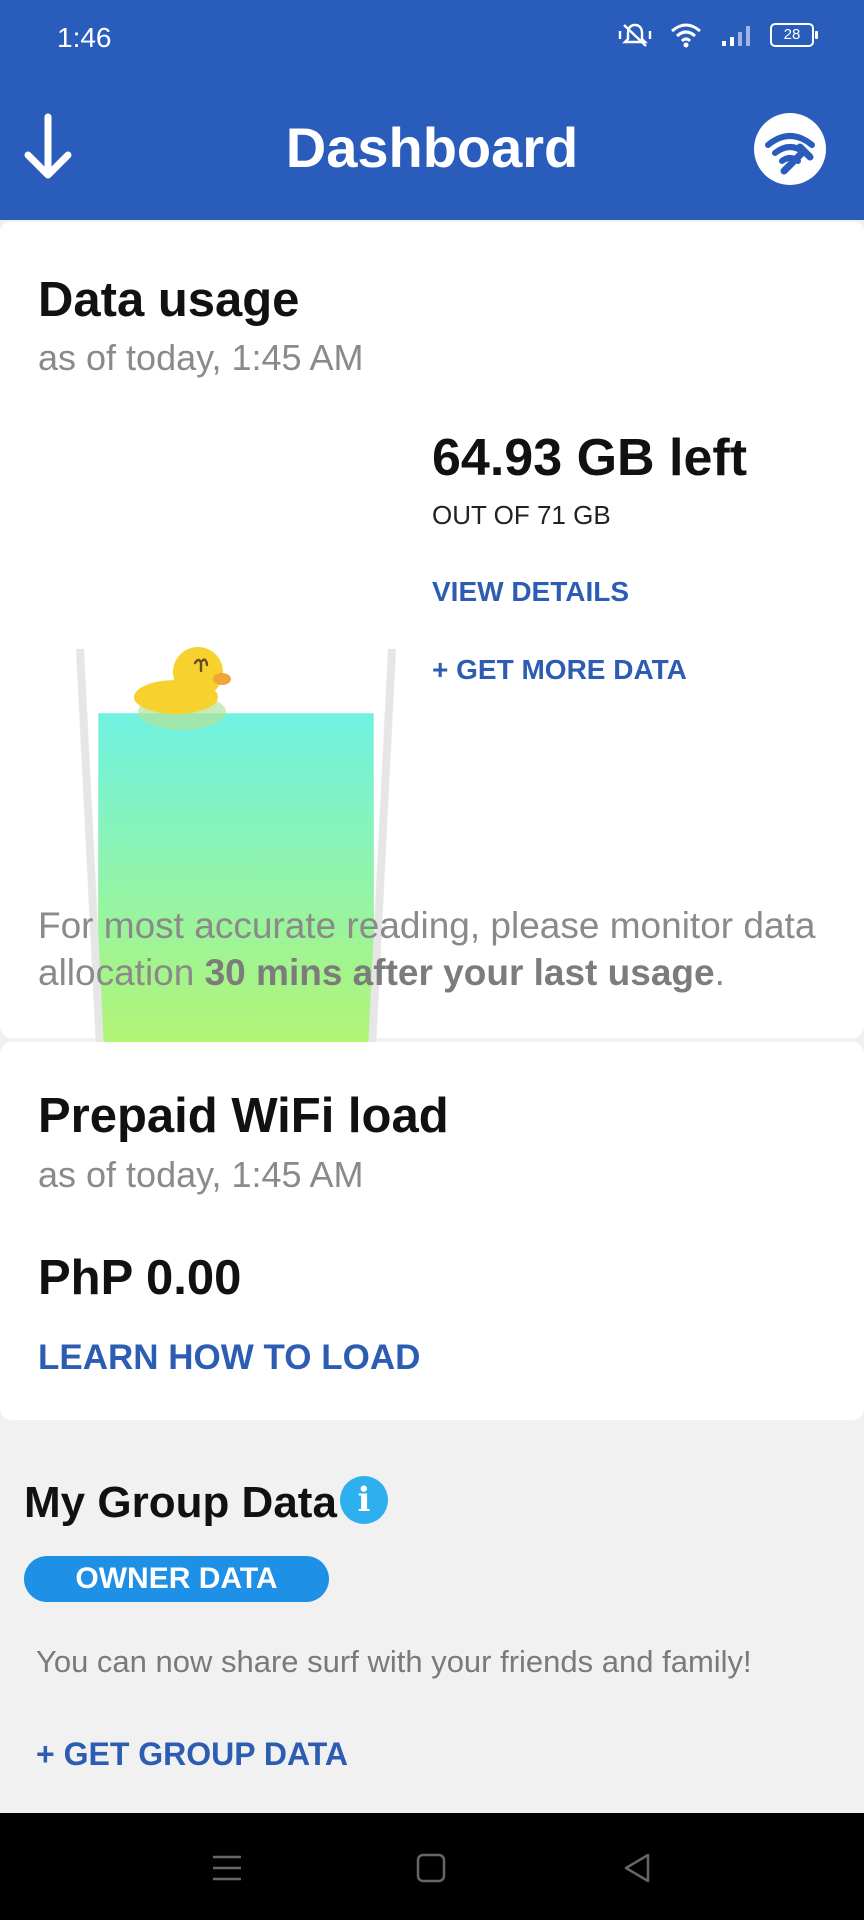 The height and width of the screenshot is (1920, 864). Describe the element at coordinates (201, 357) in the screenshot. I see `data-usage-timestamp: as of today, 1:45 AM` at that location.